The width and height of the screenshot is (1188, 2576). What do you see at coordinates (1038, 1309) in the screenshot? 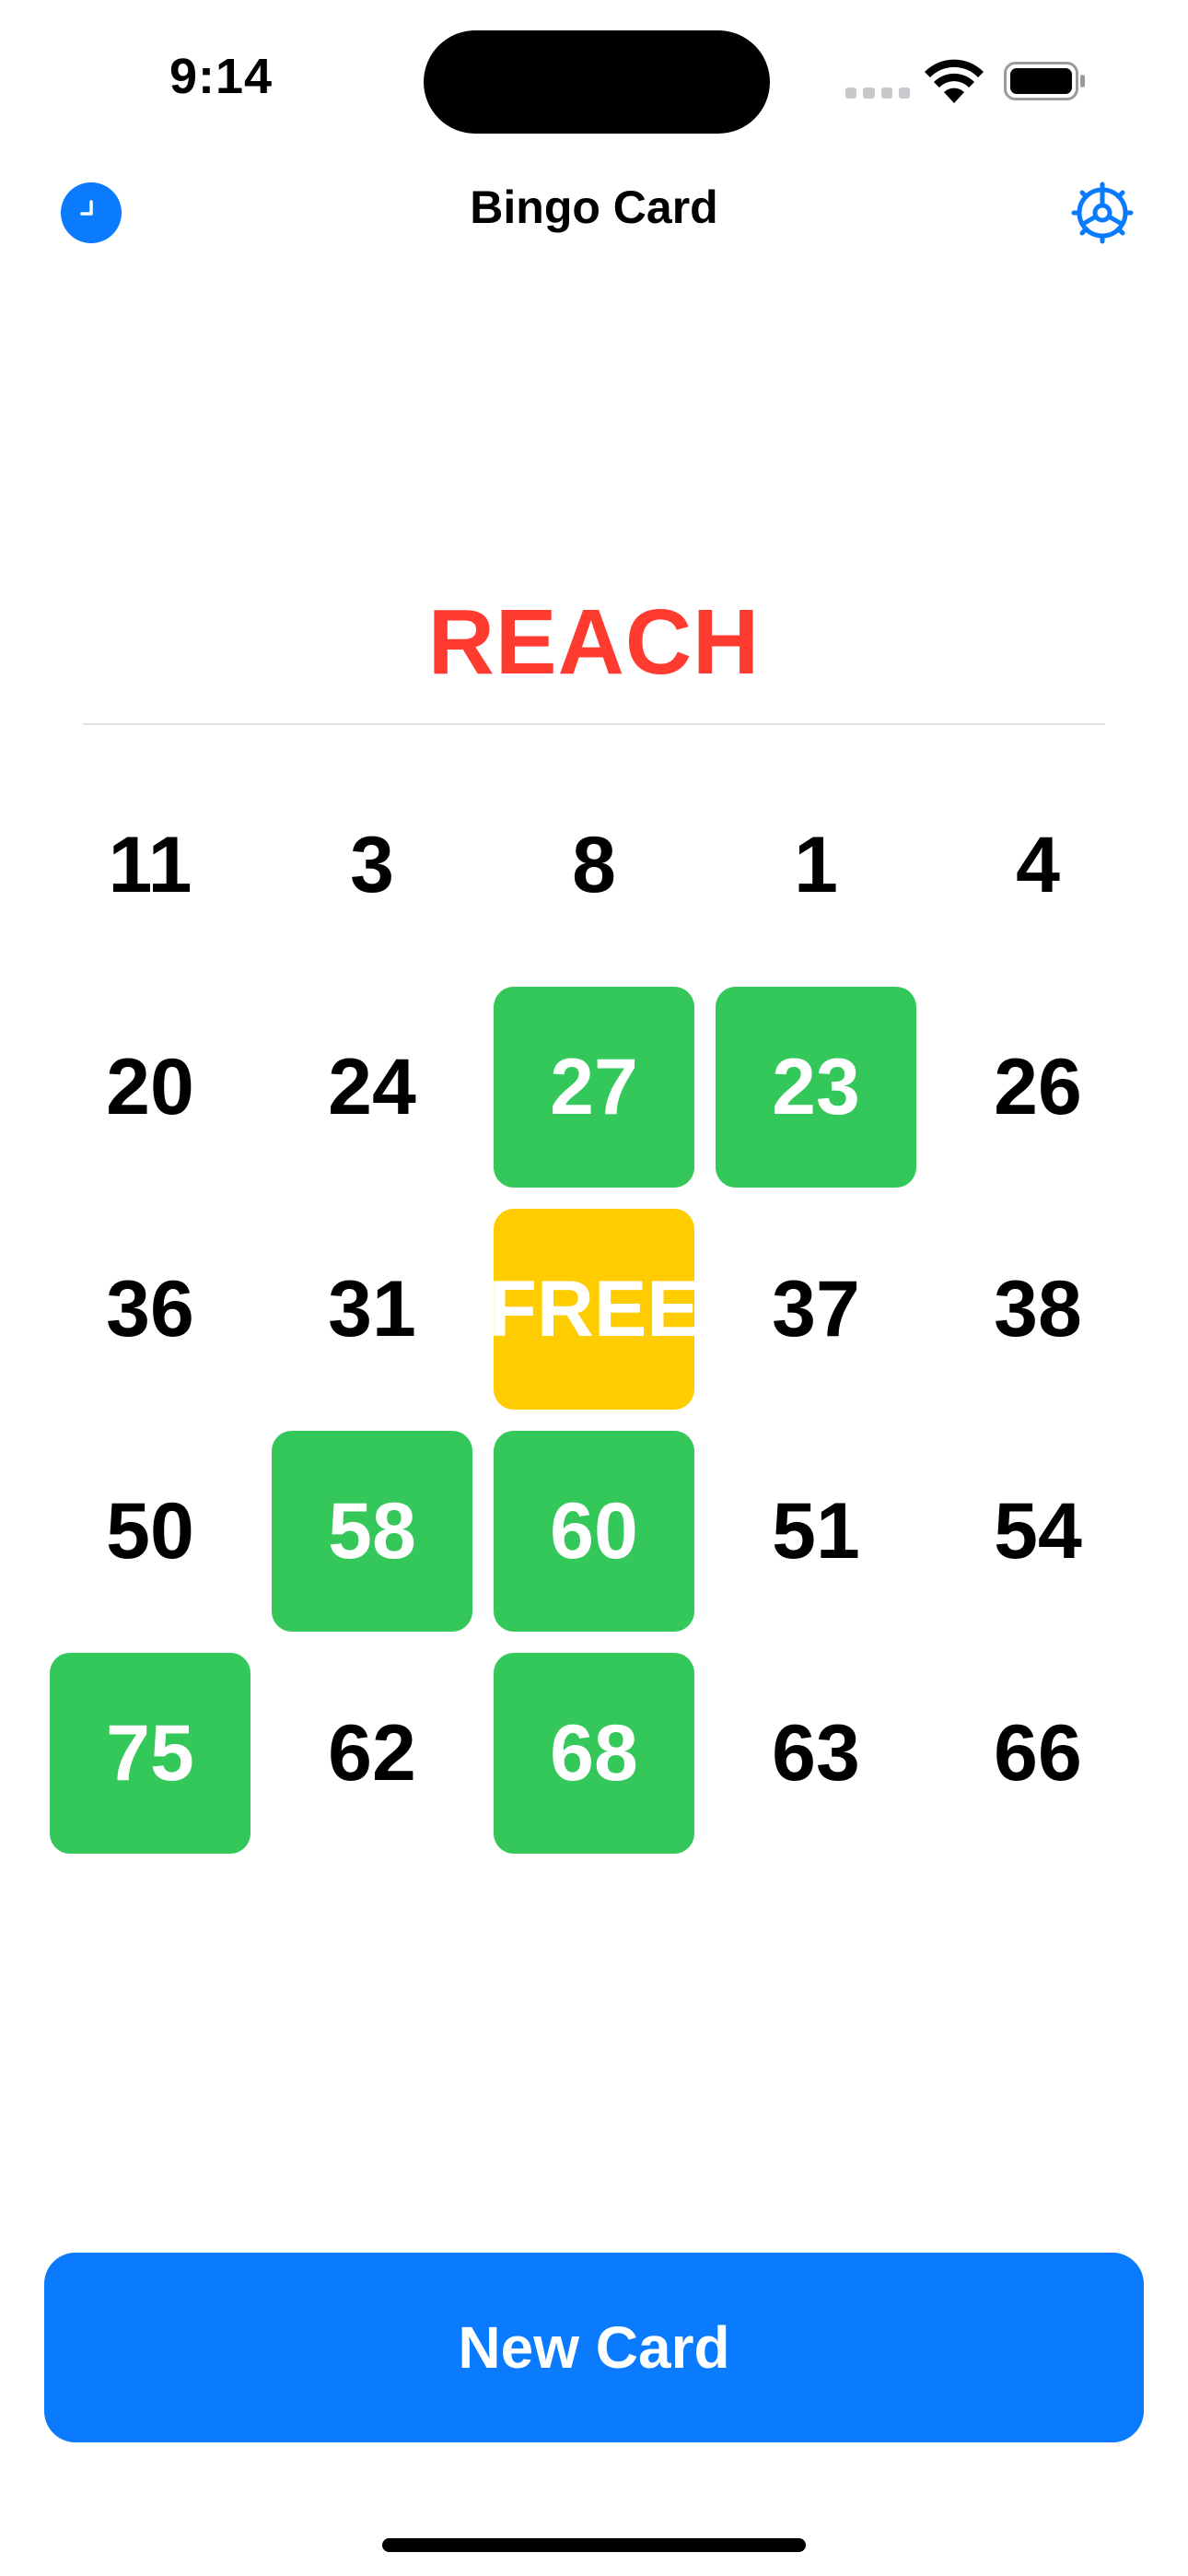
I see `bingo-cell: 38` at bounding box center [1038, 1309].